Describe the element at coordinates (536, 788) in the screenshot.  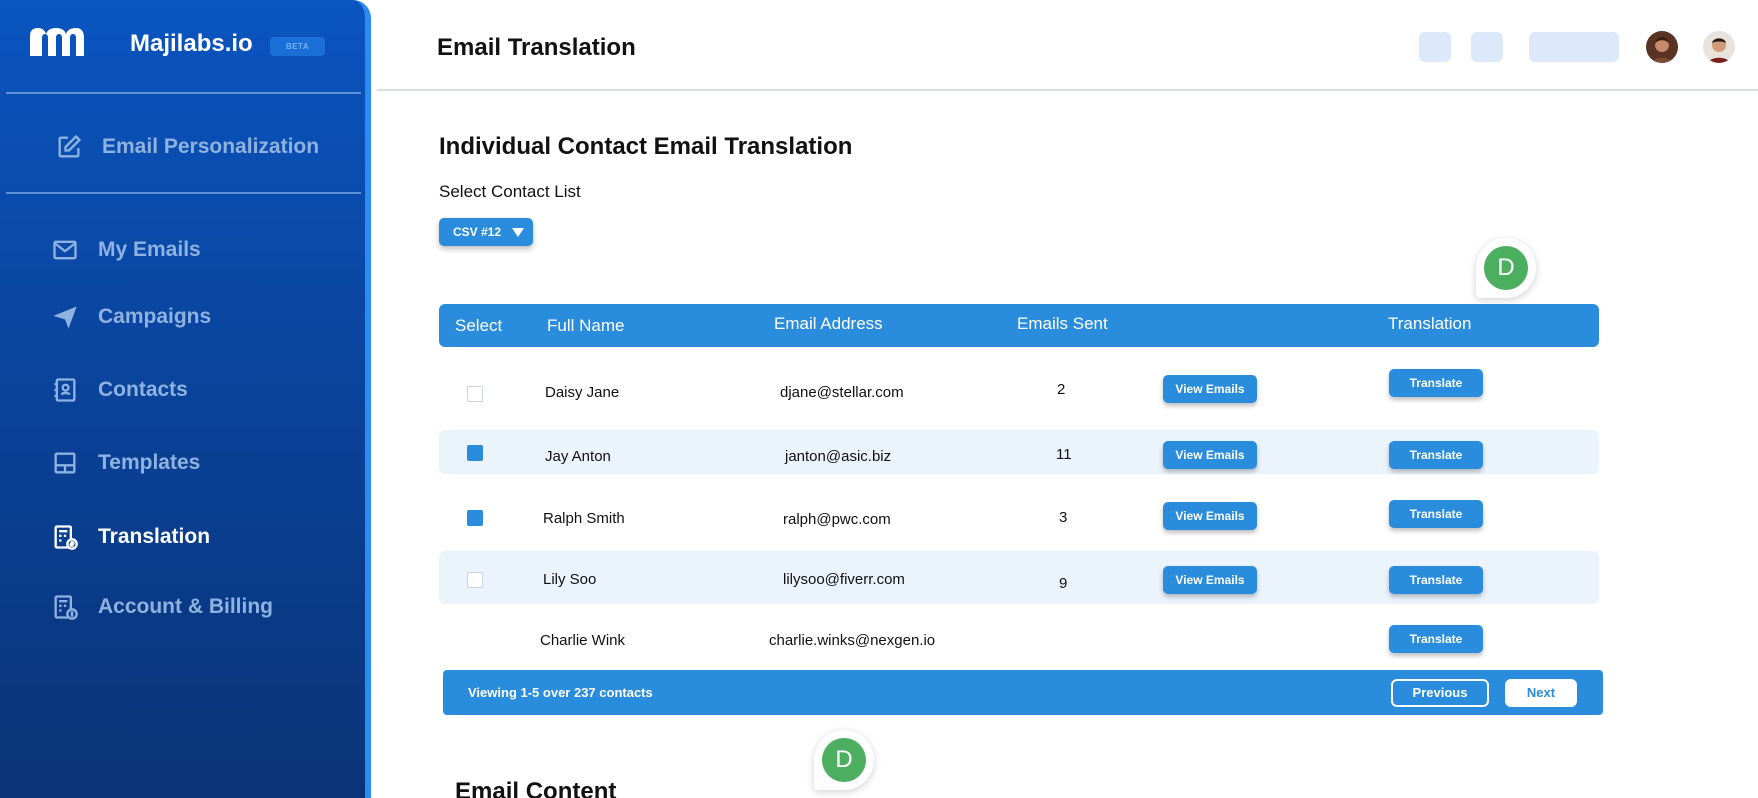
I see `email-content-title: Email Content` at that location.